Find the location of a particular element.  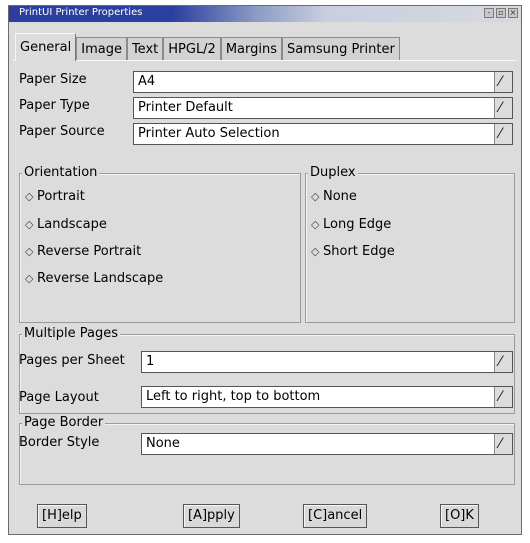

paper-source-value: Printer Auto Selection is located at coordinates (209, 133).